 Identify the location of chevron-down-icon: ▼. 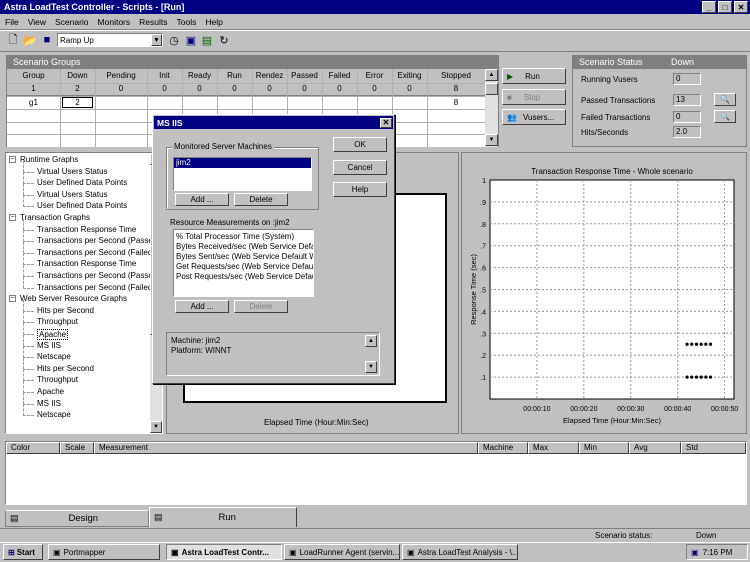
(156, 40).